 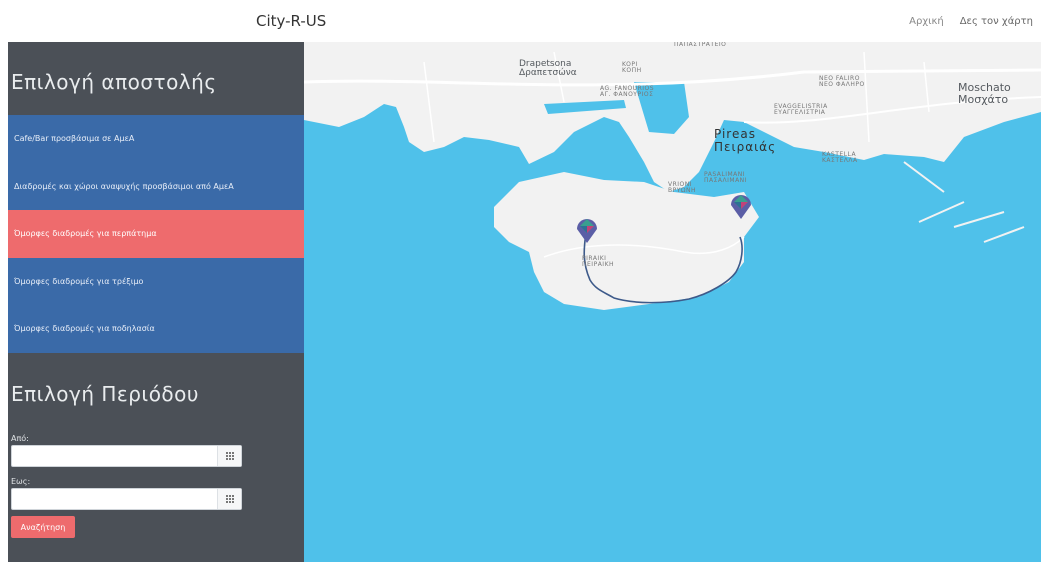 What do you see at coordinates (840, 161) in the screenshot?
I see `map-label-text: ΚΑΣΤΕΛΛΑ` at bounding box center [840, 161].